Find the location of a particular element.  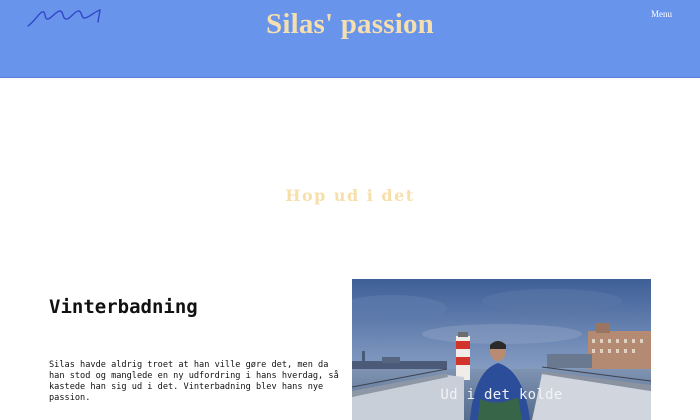

menu-link: Menu is located at coordinates (661, 14).